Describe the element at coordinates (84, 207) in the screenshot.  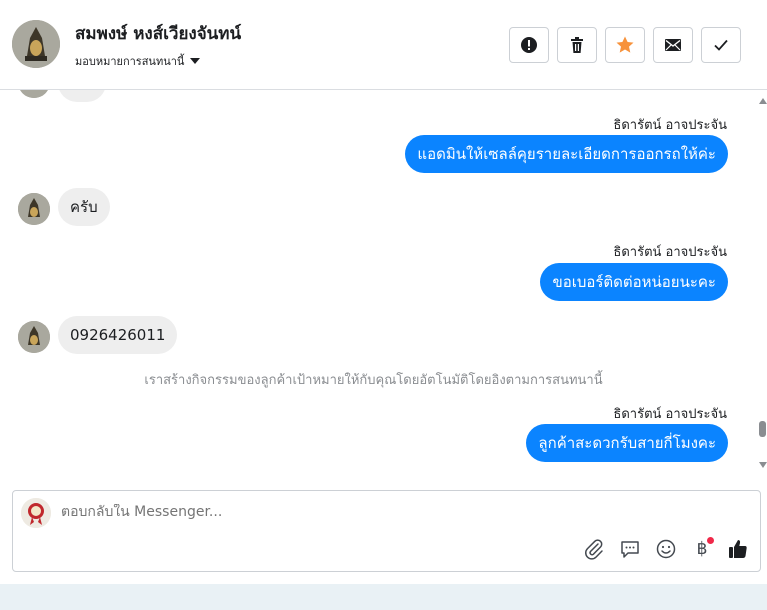
I see `incoming-message: ครับ` at that location.